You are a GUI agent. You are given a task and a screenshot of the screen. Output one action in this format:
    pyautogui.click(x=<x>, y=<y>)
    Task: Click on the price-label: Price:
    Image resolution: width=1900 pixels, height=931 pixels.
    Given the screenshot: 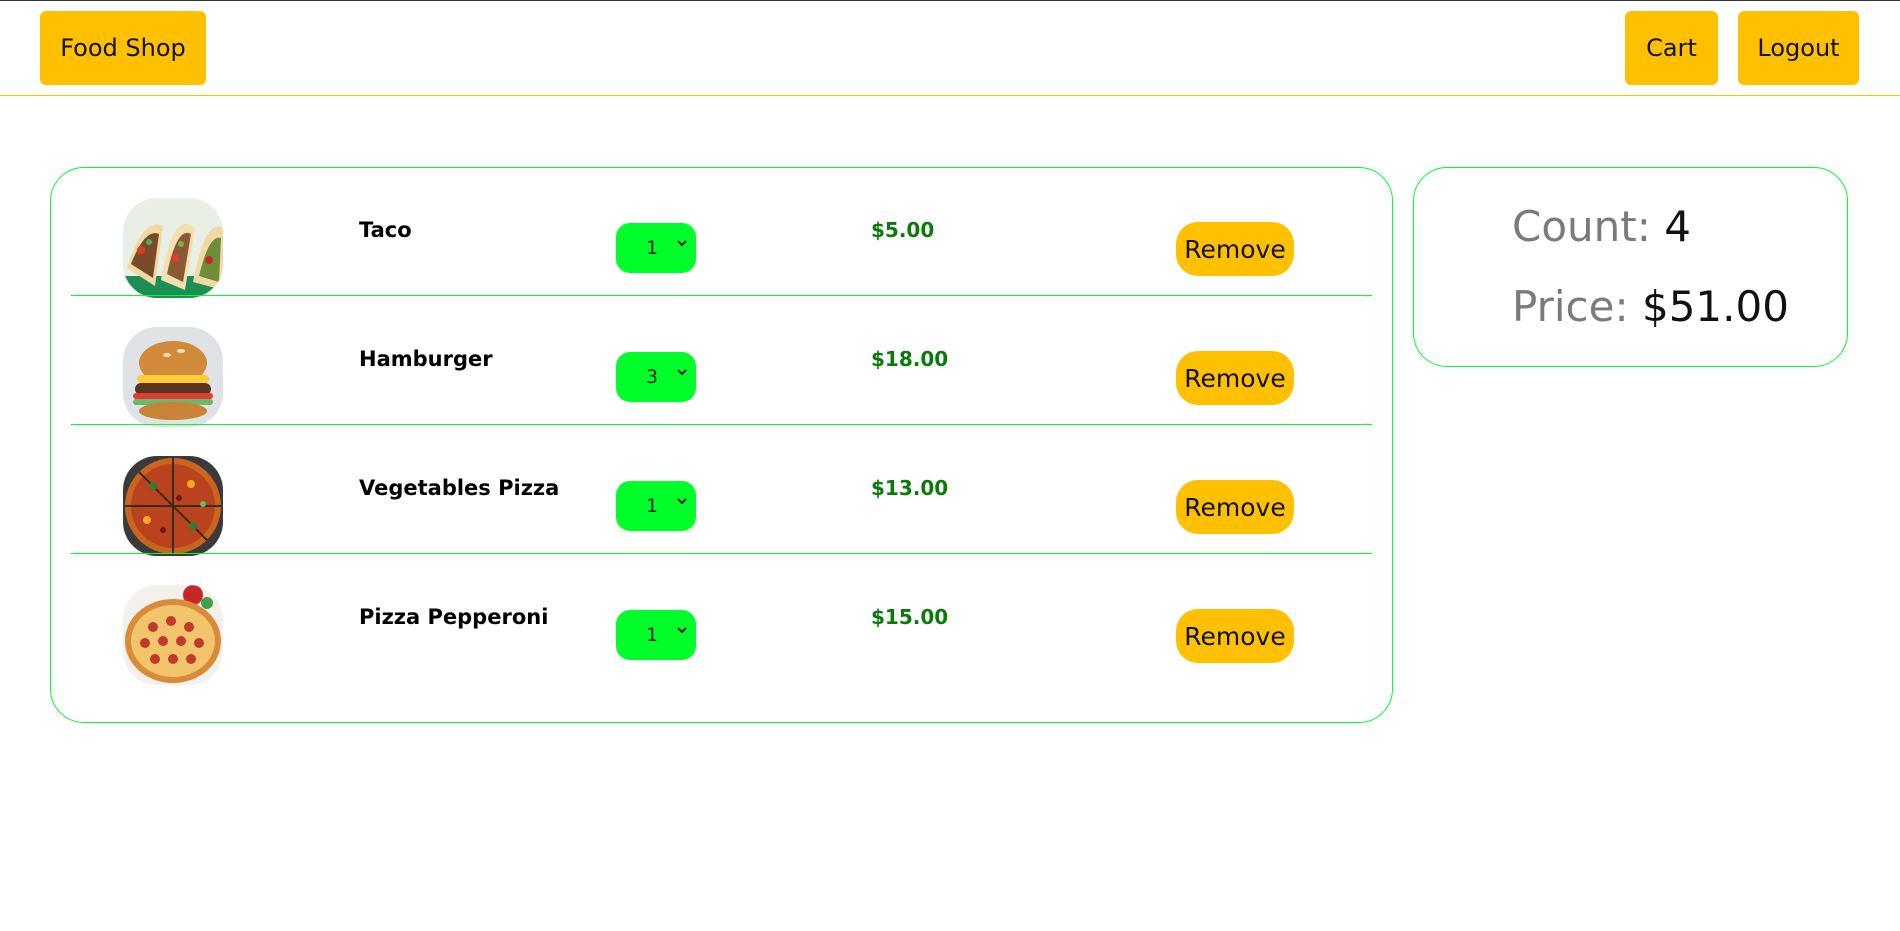 What is the action you would take?
    pyautogui.click(x=1570, y=306)
    